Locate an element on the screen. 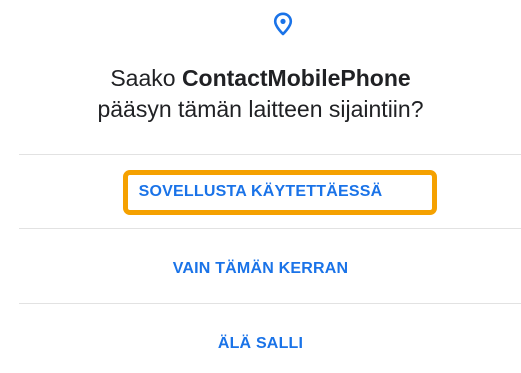  allow-while-using-button: SOVELLUSTA KÄYTETTÄESSÄ is located at coordinates (260, 192).